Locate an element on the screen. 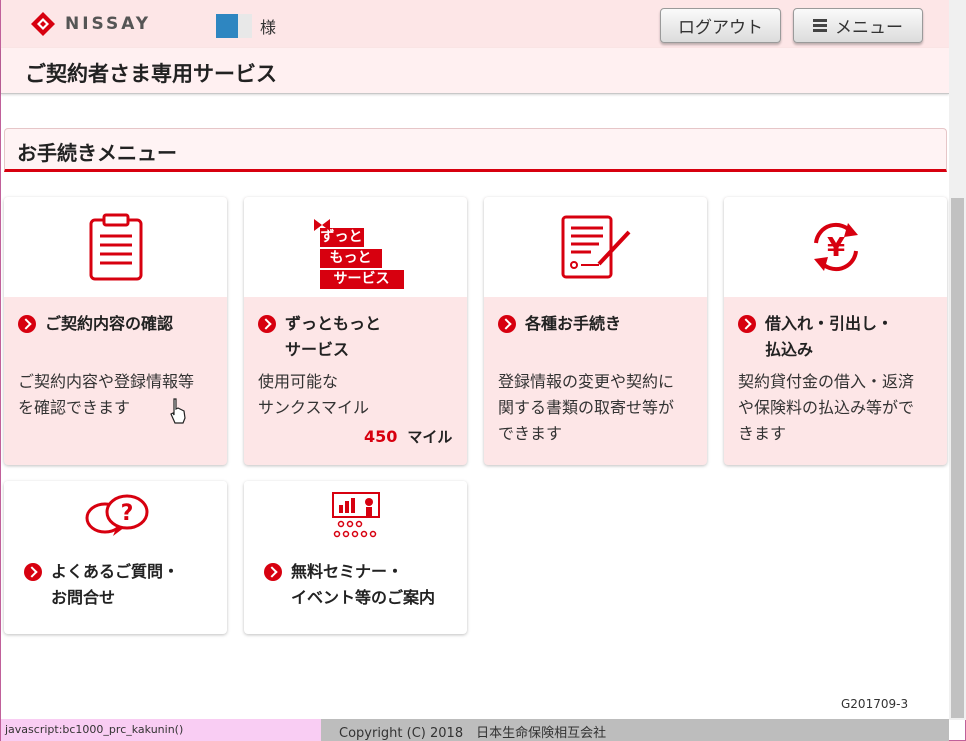  user-name-masked is located at coordinates (234, 26).